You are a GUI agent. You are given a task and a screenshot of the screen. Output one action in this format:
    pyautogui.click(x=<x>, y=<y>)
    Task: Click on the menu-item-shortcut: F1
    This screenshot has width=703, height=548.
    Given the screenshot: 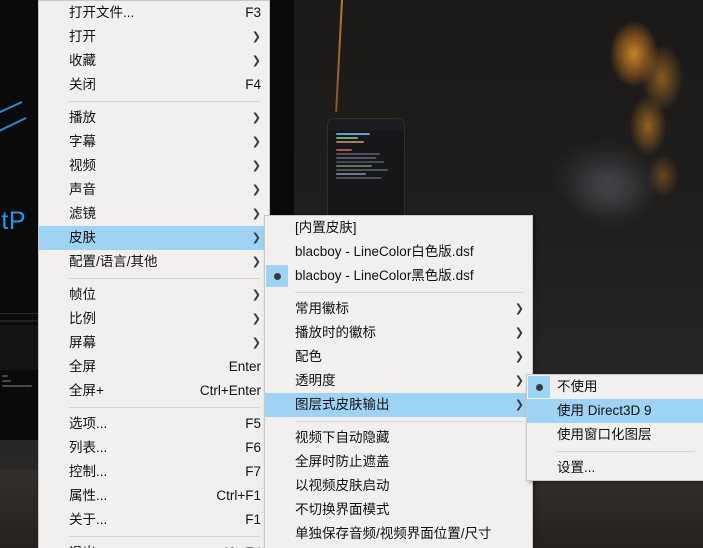 What is the action you would take?
    pyautogui.click(x=253, y=519)
    